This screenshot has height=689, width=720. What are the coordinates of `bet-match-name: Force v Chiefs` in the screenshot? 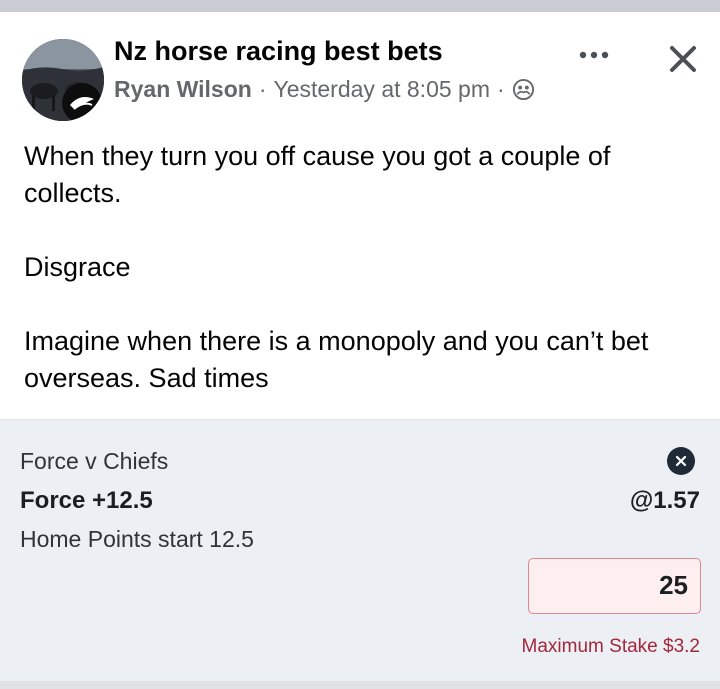 It's located at (94, 461).